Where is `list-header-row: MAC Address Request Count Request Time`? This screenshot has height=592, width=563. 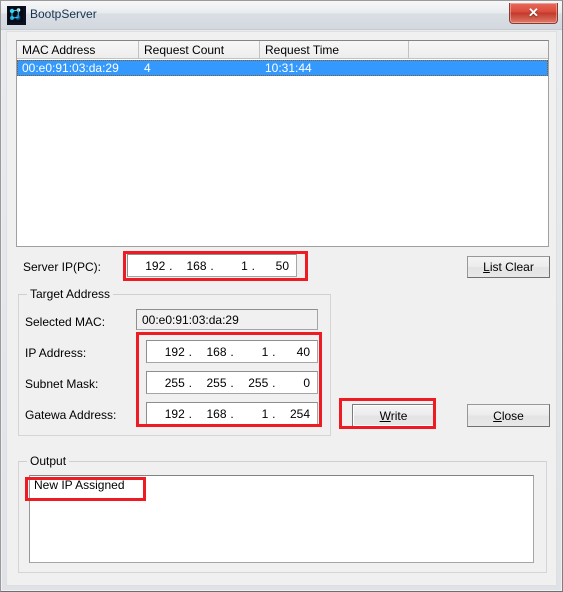 list-header-row: MAC Address Request Count Request Time is located at coordinates (282, 50).